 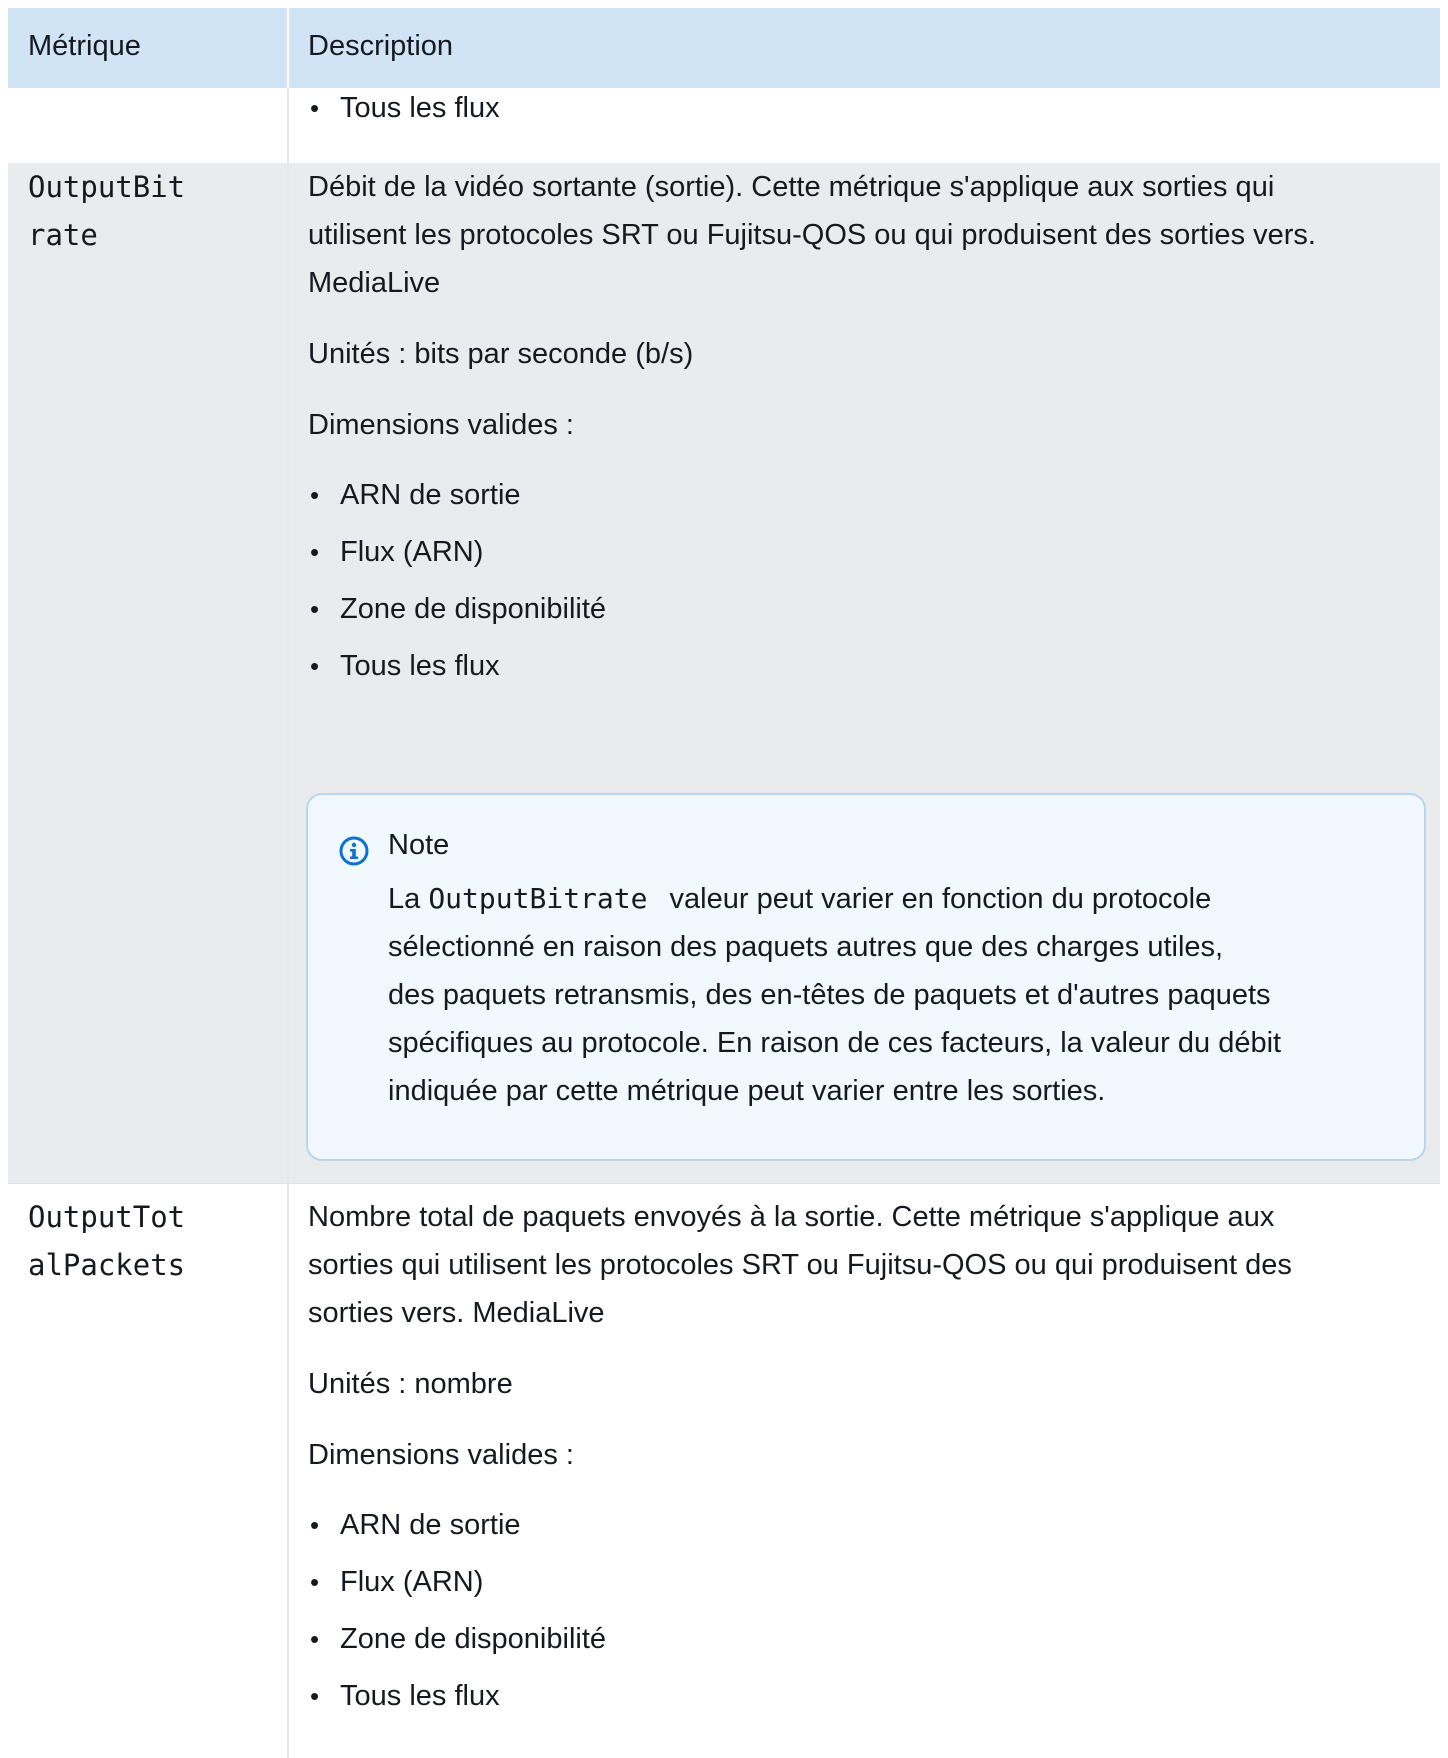 What do you see at coordinates (501, 354) in the screenshot?
I see `units-text: Unités : bits par seconde (b/s)` at bounding box center [501, 354].